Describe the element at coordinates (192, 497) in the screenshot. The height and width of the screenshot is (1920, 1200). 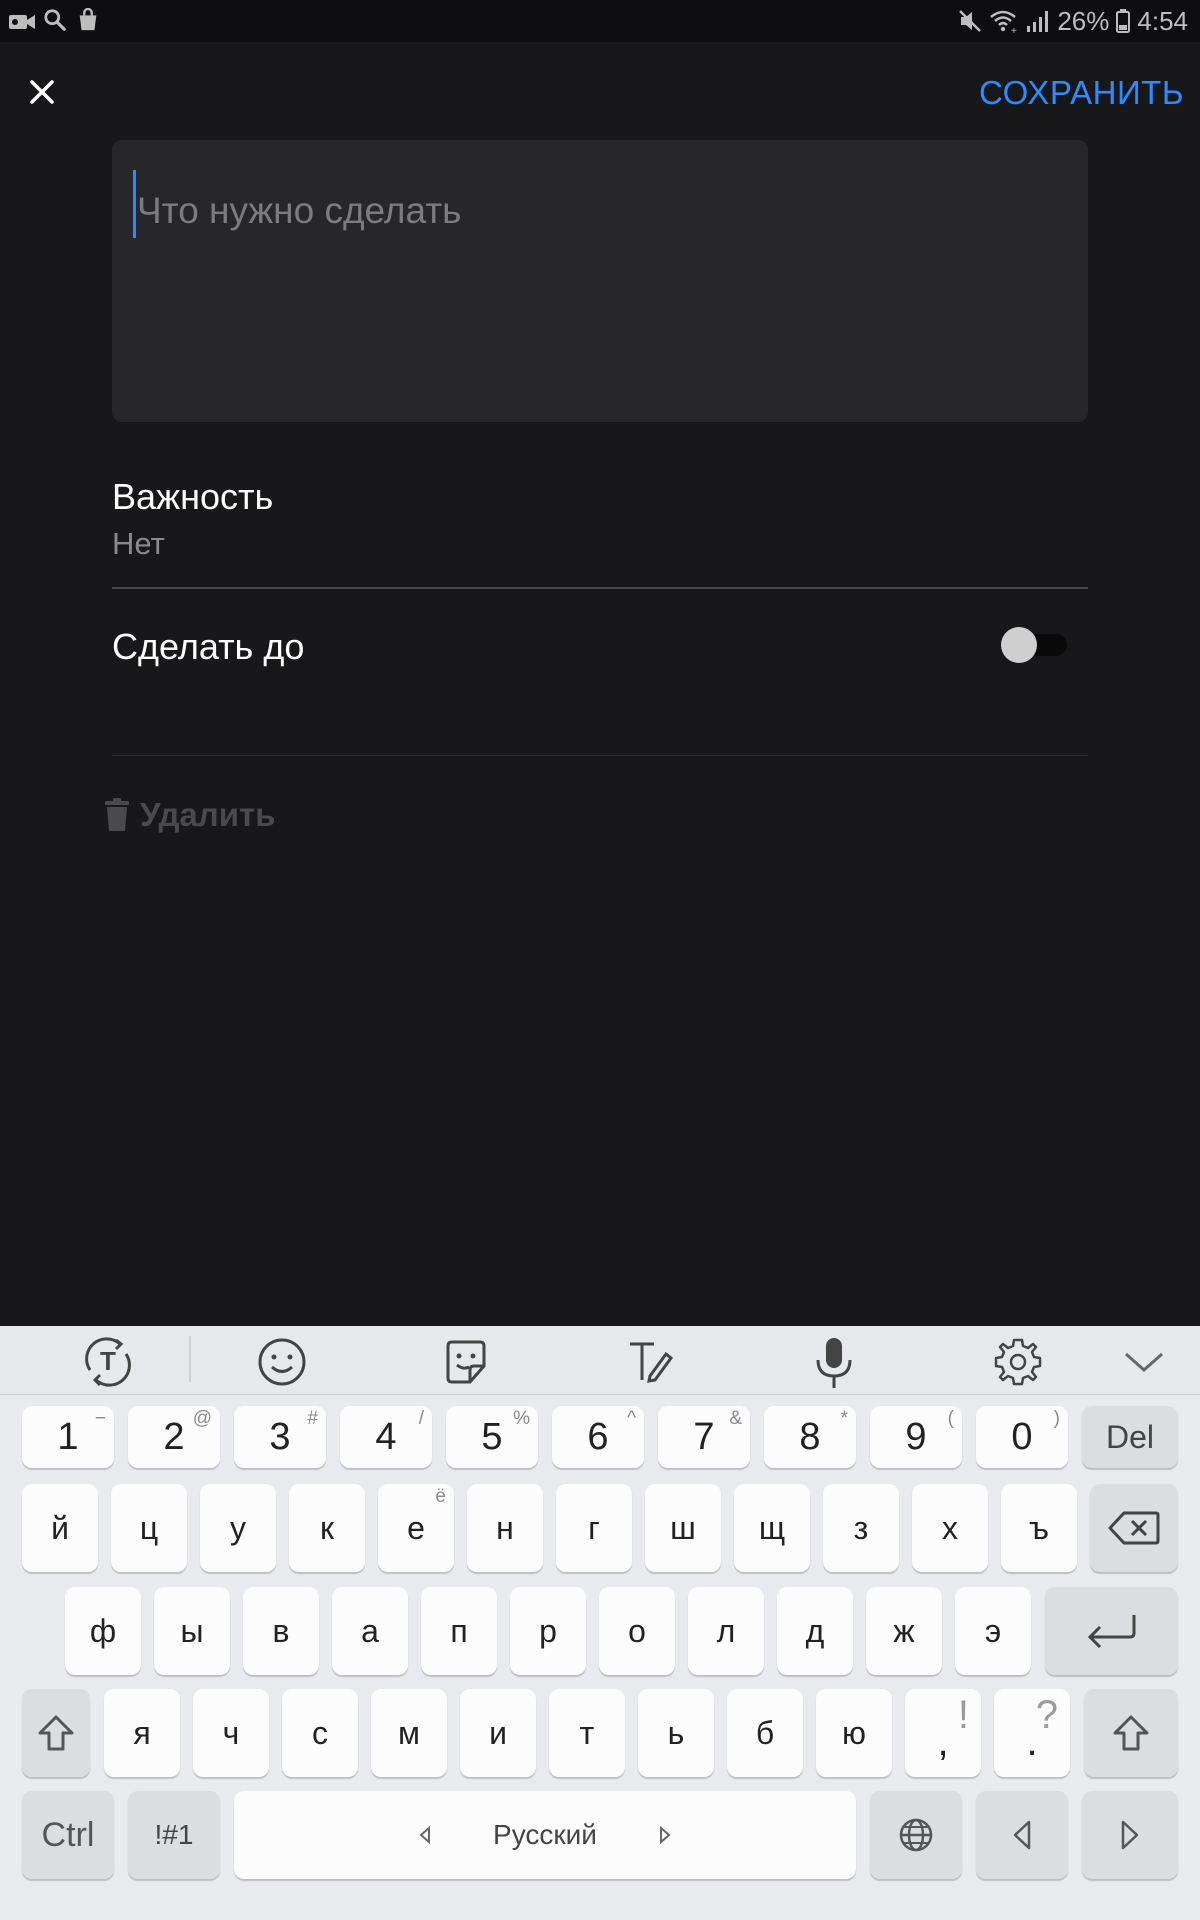
I see `importance-label: Важность` at that location.